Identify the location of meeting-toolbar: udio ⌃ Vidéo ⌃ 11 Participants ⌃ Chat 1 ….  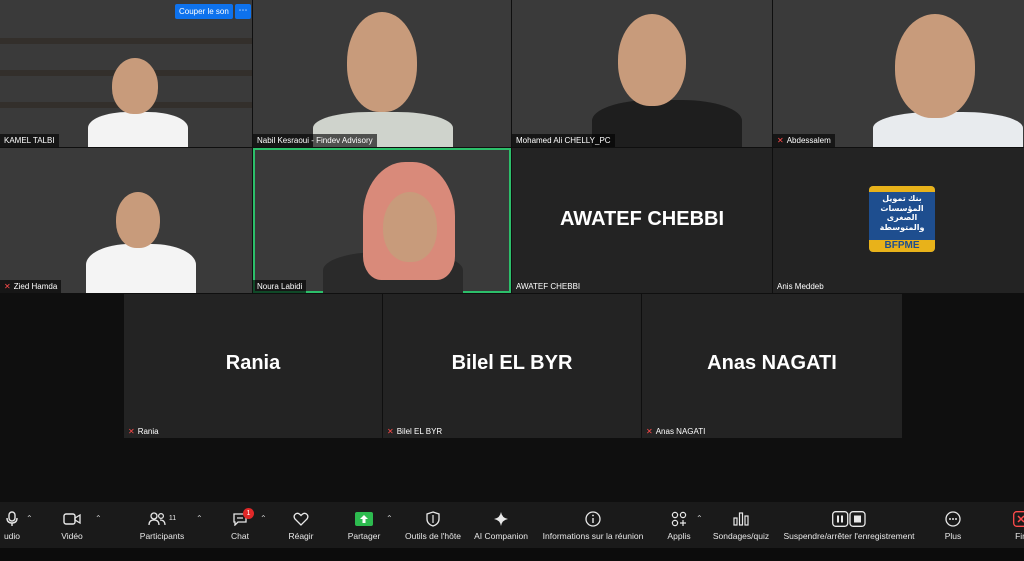
(512, 525).